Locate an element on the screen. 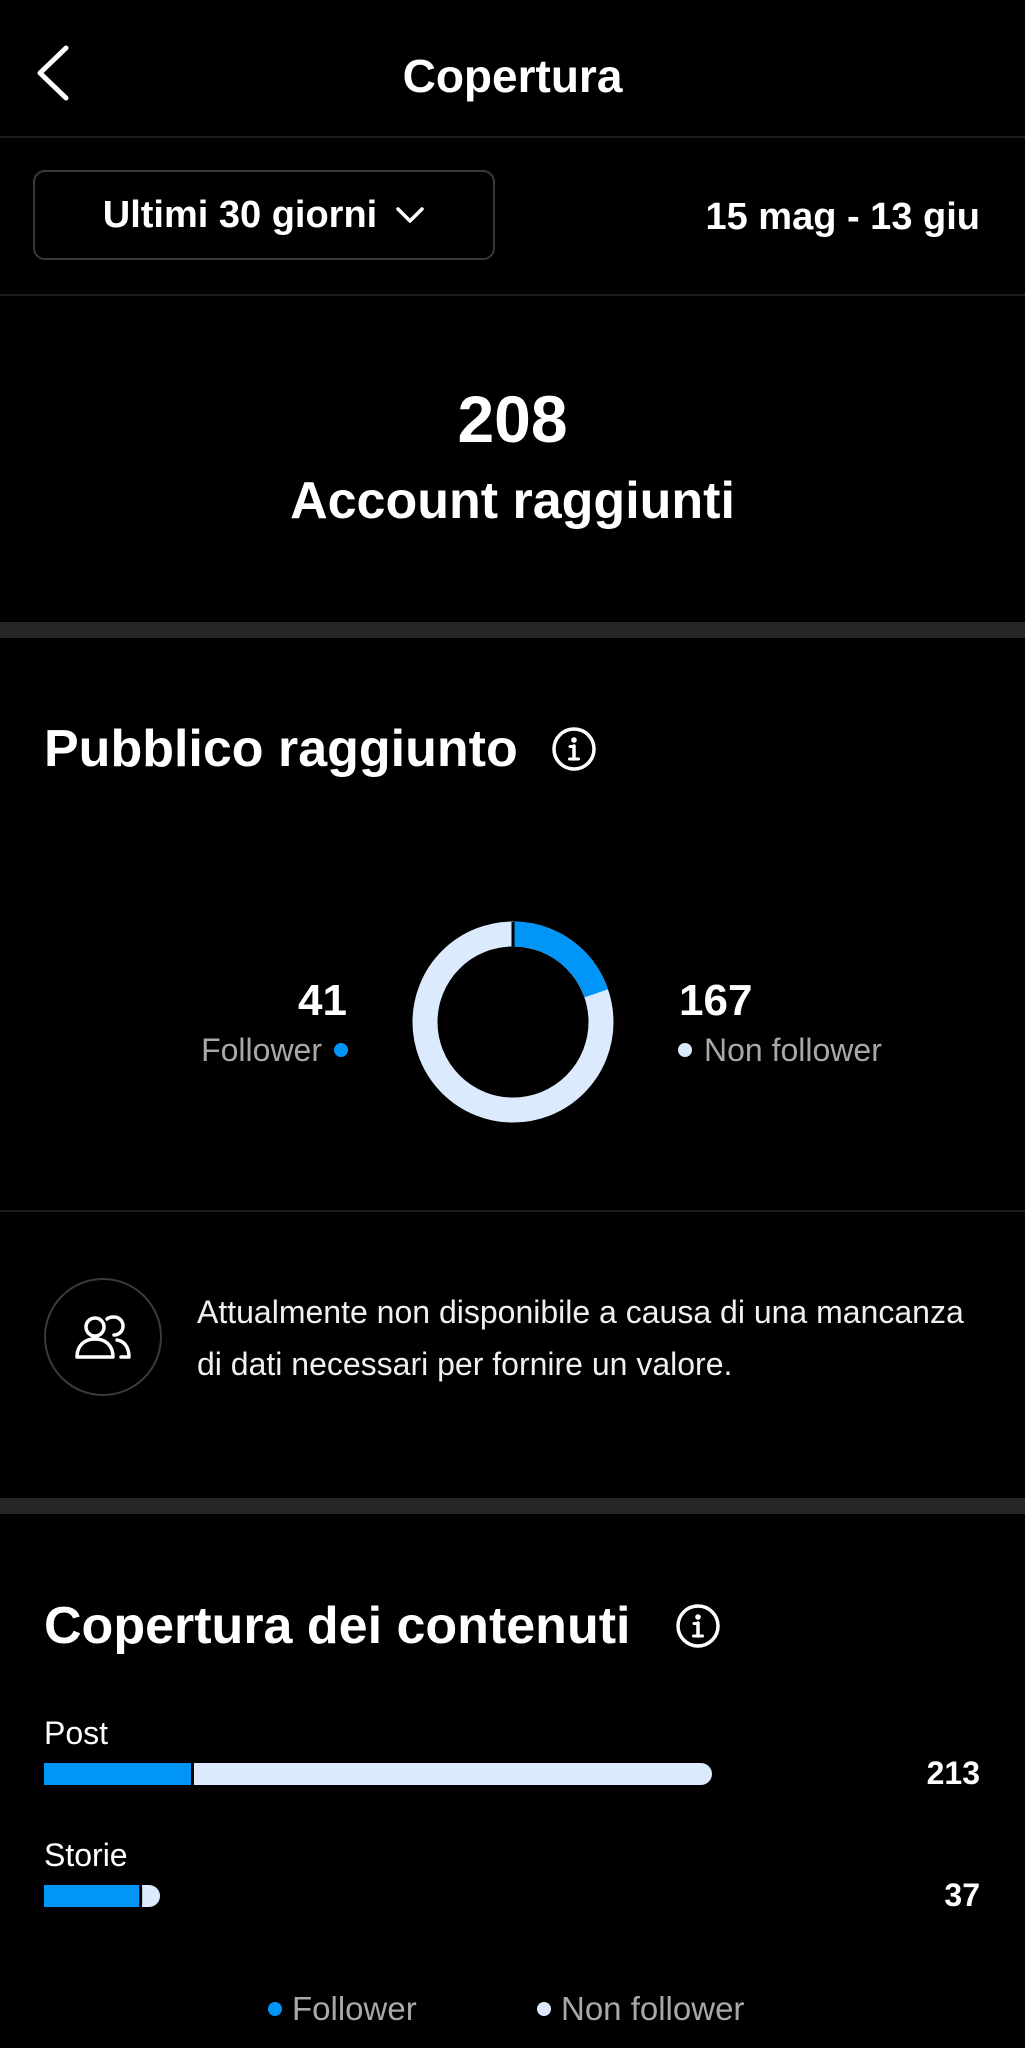 This screenshot has width=1025, height=2048. audience-donut-chart is located at coordinates (513, 1022).